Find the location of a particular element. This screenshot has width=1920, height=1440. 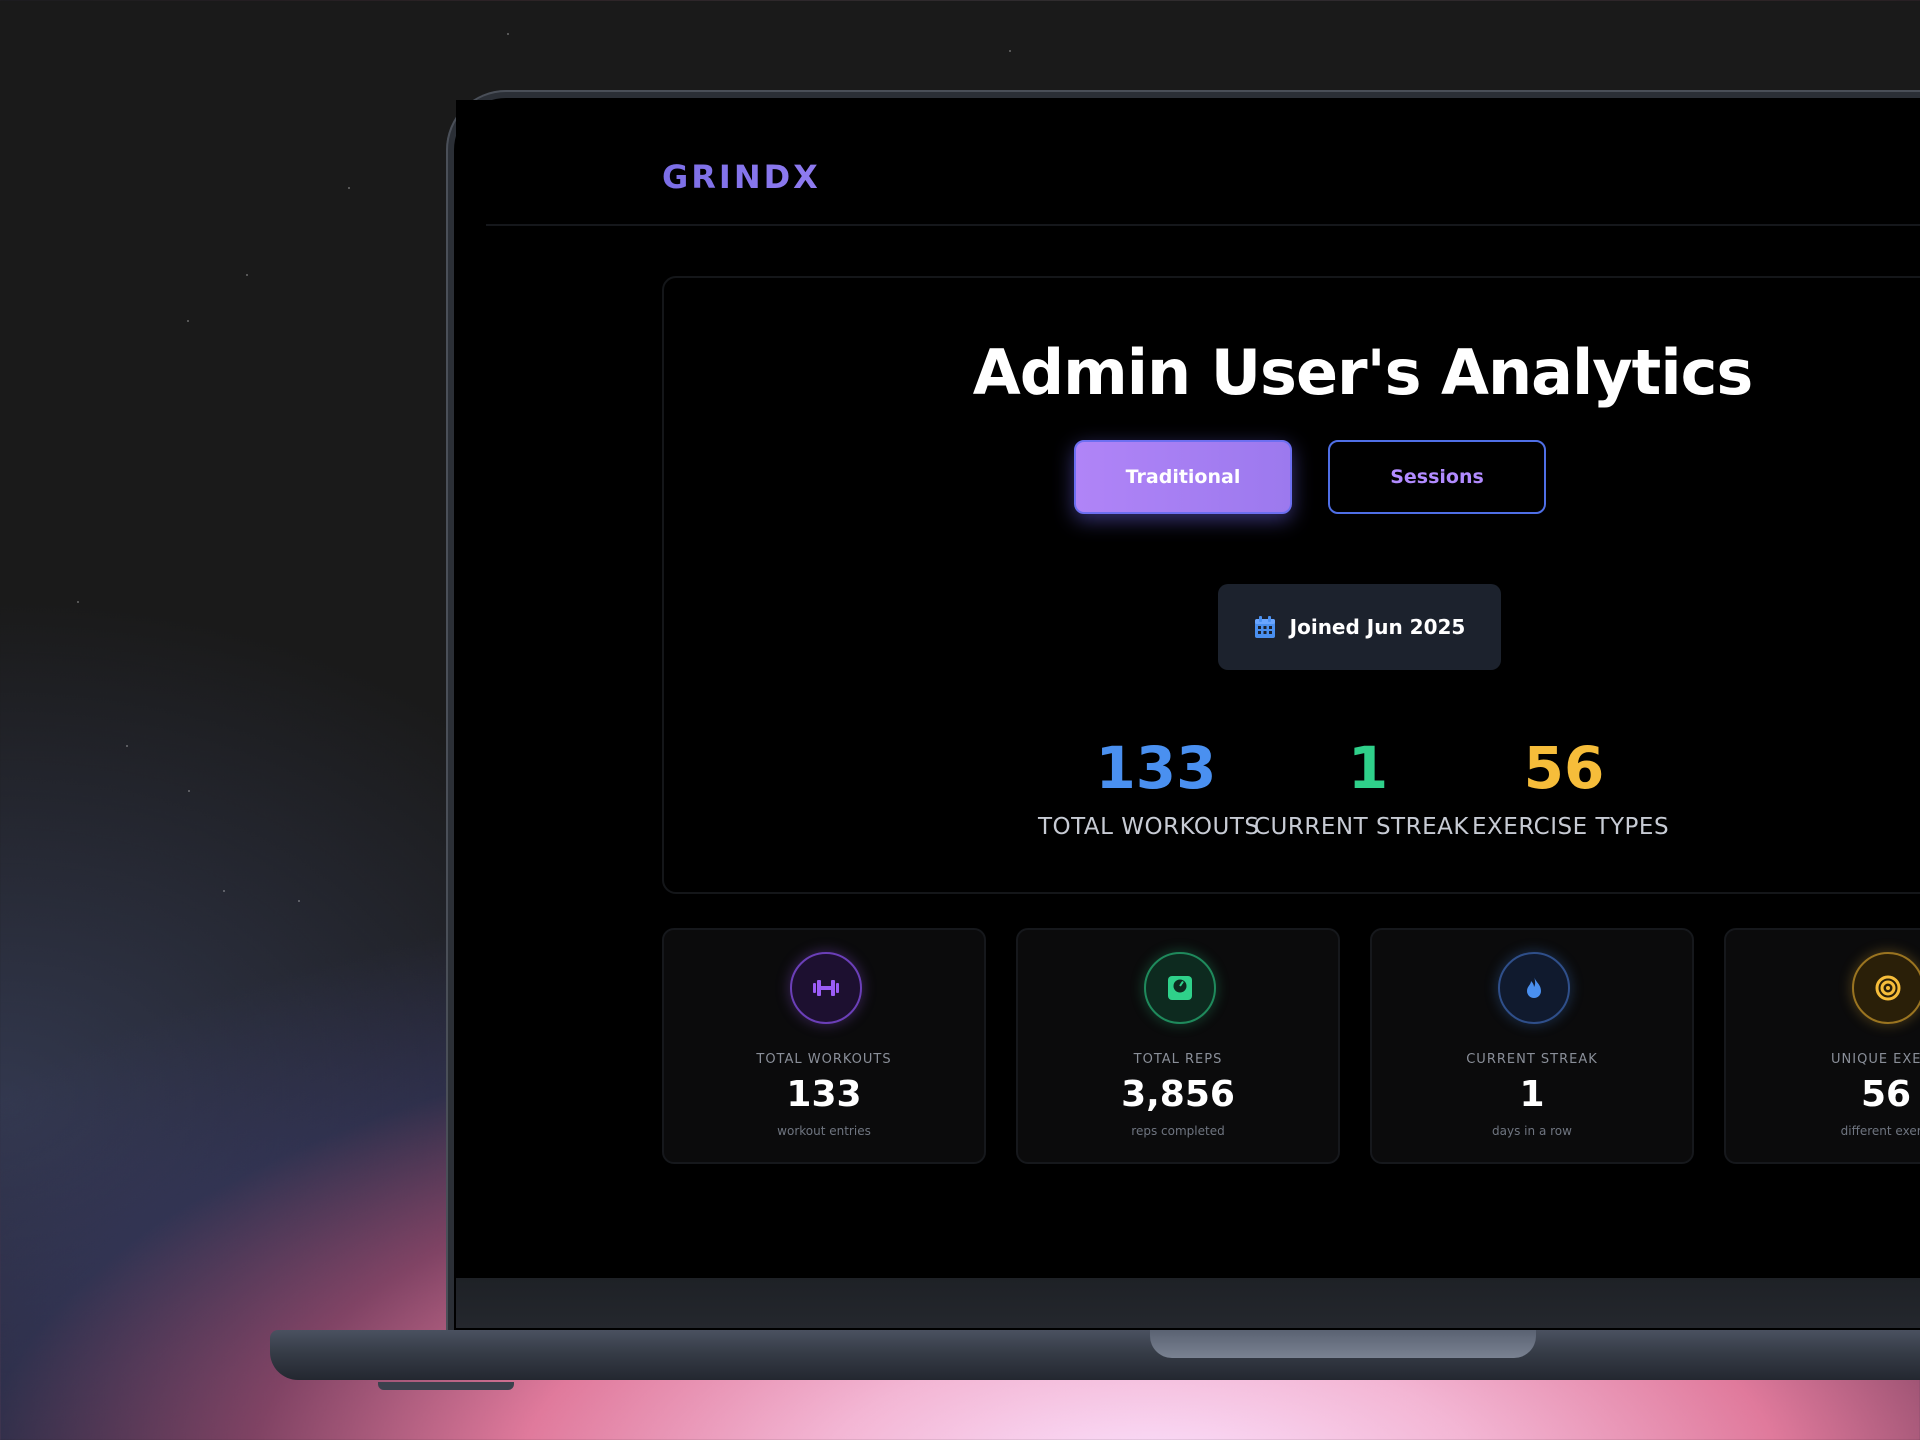

calendar-icon is located at coordinates (1264, 627).